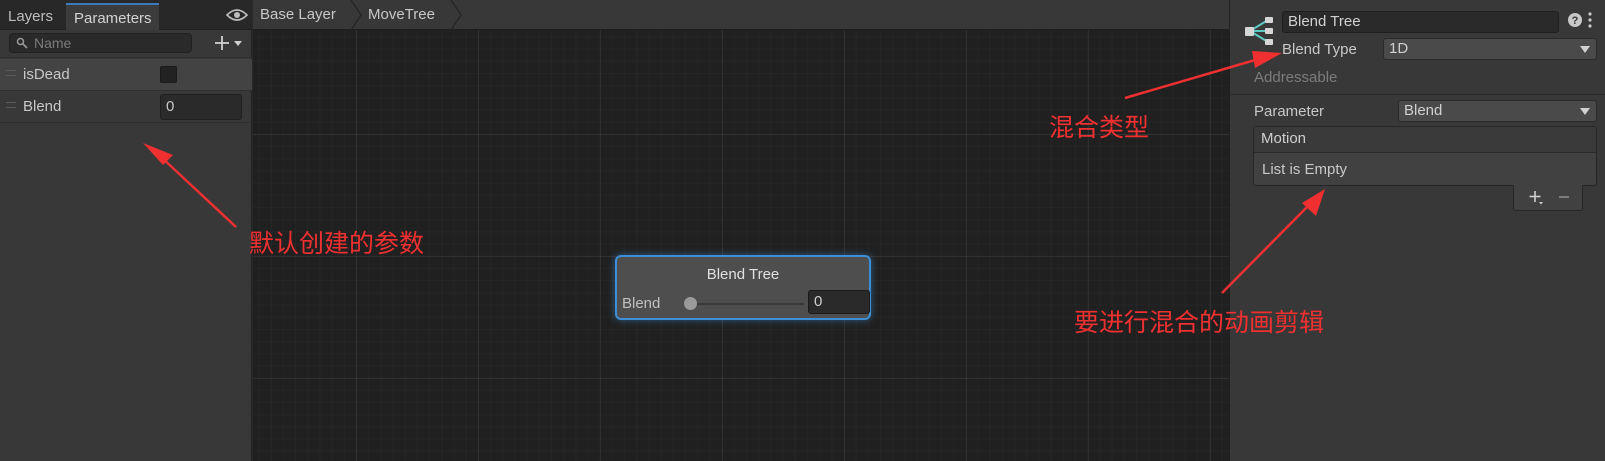  I want to click on blend-type-value: 1D, so click(1399, 48).